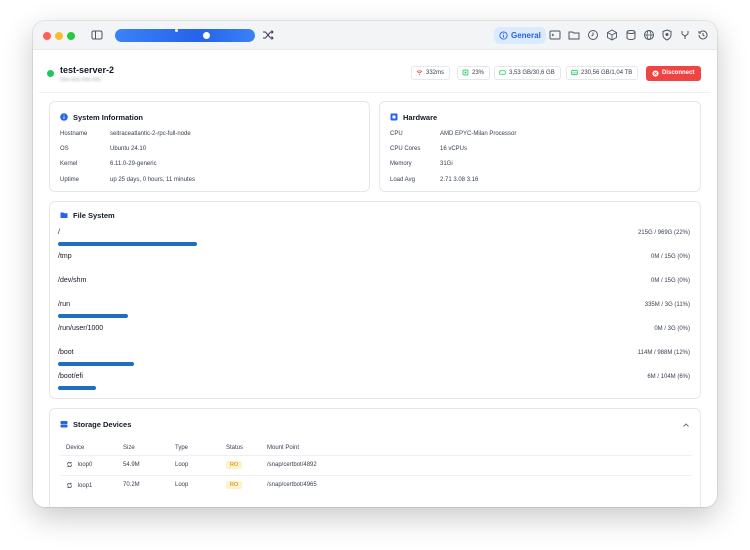 The height and width of the screenshot is (550, 750). What do you see at coordinates (64, 304) in the screenshot?
I see `fs-path: /run` at bounding box center [64, 304].